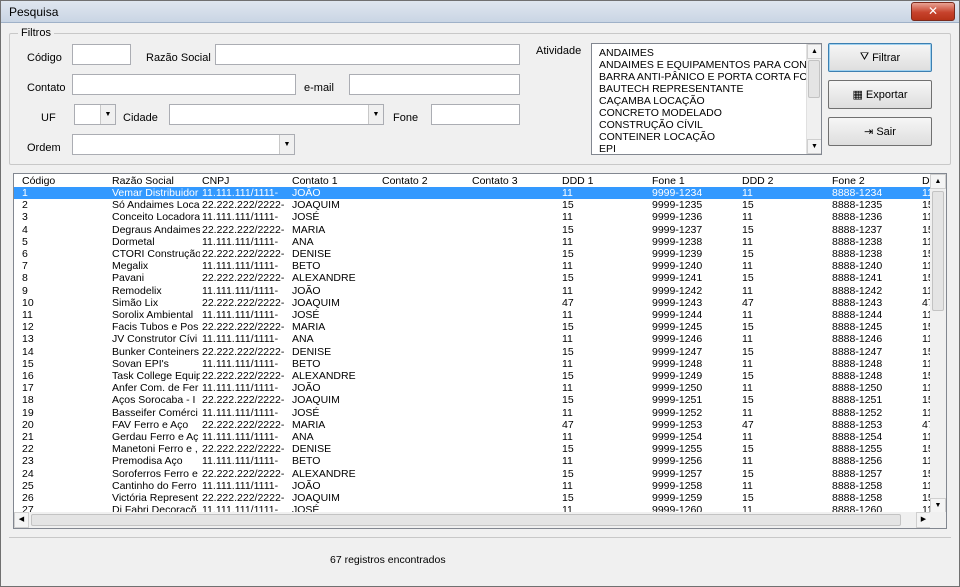 Image resolution: width=960 pixels, height=587 pixels. What do you see at coordinates (101, 54) in the screenshot?
I see `codigo-input` at bounding box center [101, 54].